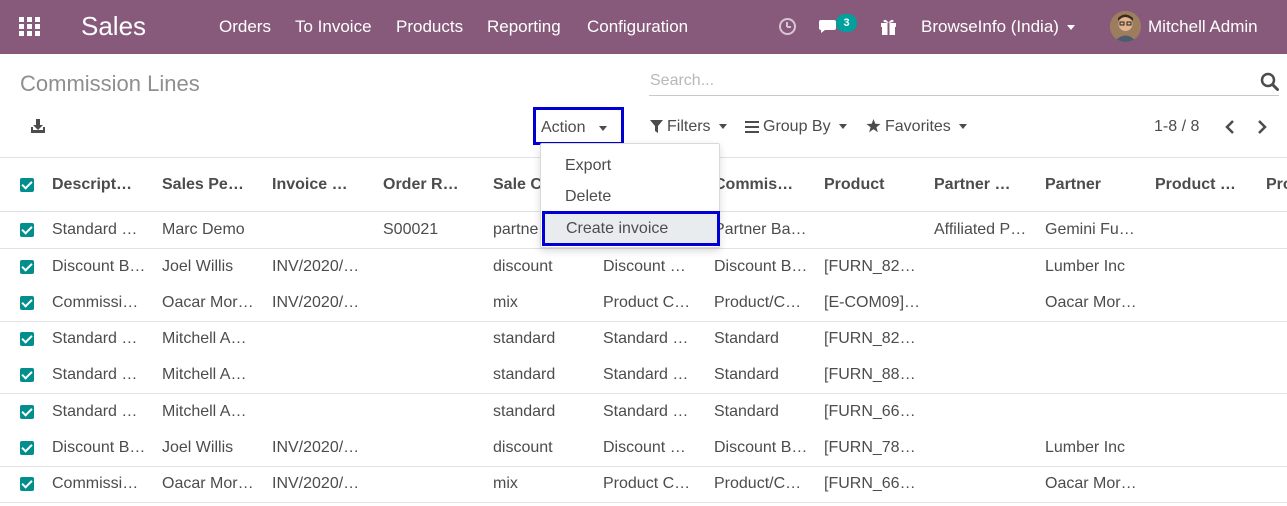 This screenshot has height=506, width=1287. Describe the element at coordinates (588, 197) in the screenshot. I see `menu-item-delete: Delete` at that location.